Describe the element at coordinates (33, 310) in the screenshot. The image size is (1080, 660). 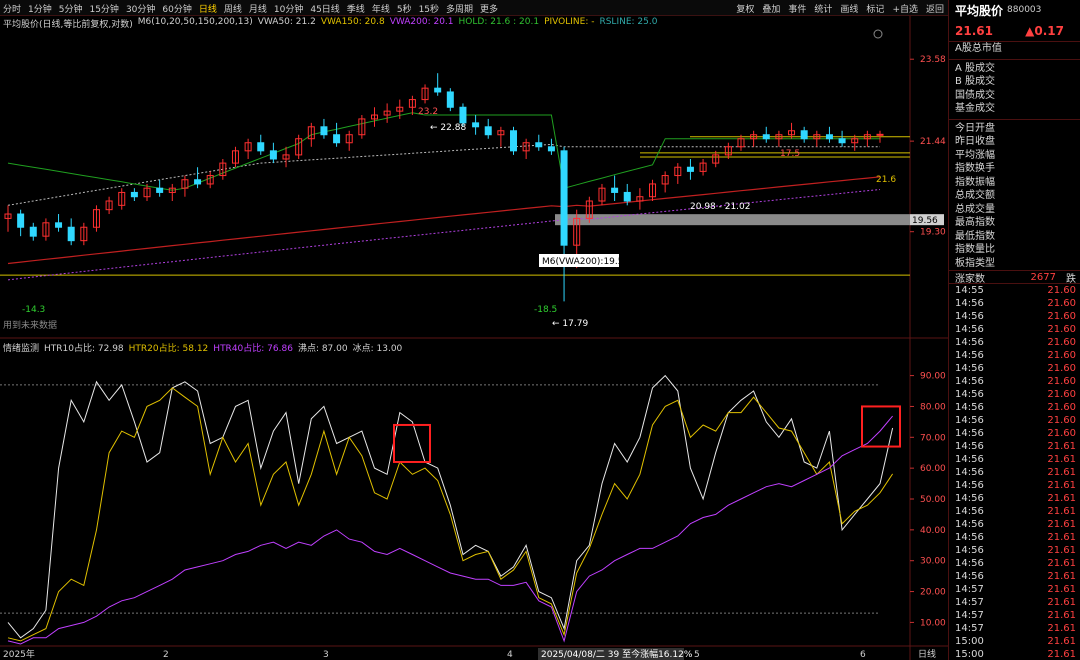
I see `annotation-label: -14.3` at that location.